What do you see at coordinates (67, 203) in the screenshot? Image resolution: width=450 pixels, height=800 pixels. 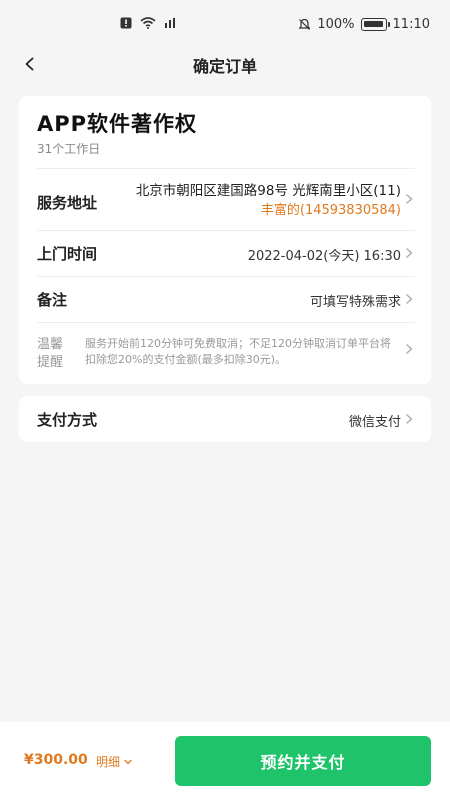 I see `address-label: 服务地址` at bounding box center [67, 203].